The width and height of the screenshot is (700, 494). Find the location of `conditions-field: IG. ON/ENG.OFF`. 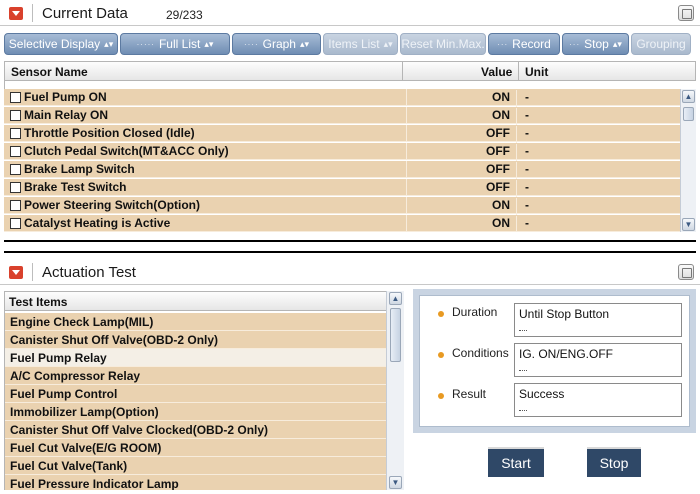

conditions-field: IG. ON/ENG.OFF is located at coordinates (598, 360).